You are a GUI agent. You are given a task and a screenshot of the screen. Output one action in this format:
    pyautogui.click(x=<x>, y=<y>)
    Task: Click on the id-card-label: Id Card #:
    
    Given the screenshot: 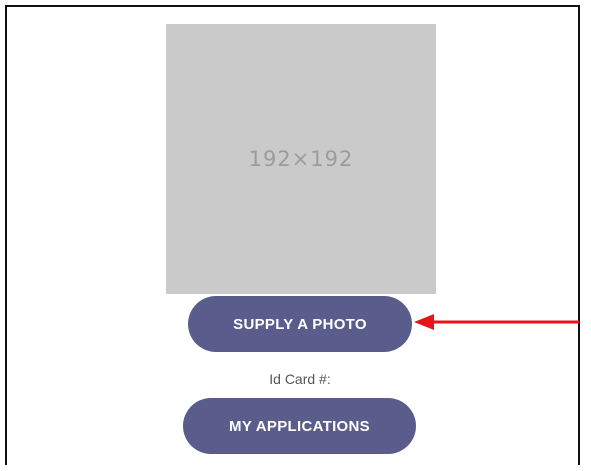 What is the action you would take?
    pyautogui.click(x=300, y=379)
    